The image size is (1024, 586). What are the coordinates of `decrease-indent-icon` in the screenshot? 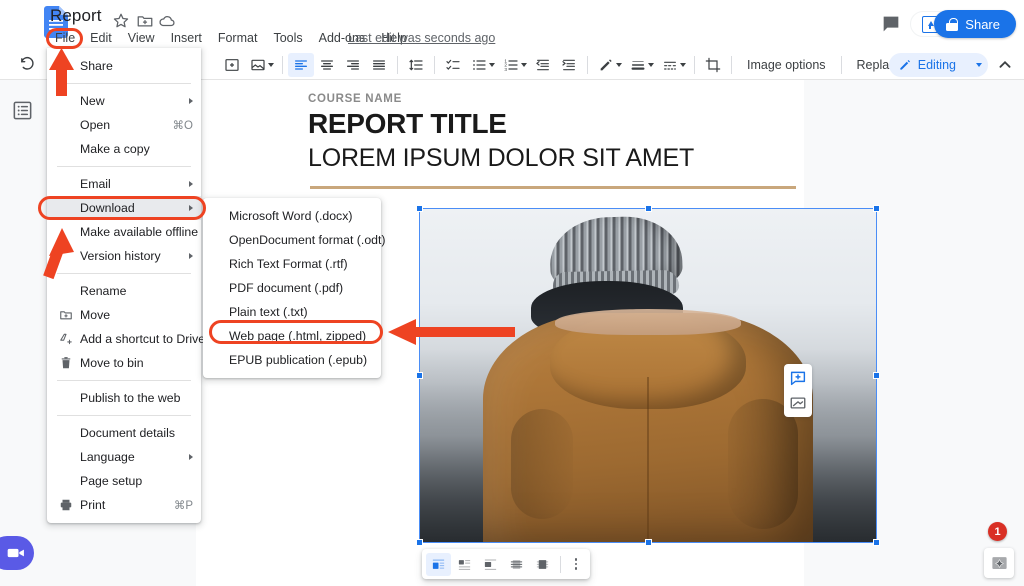 It's located at (543, 65).